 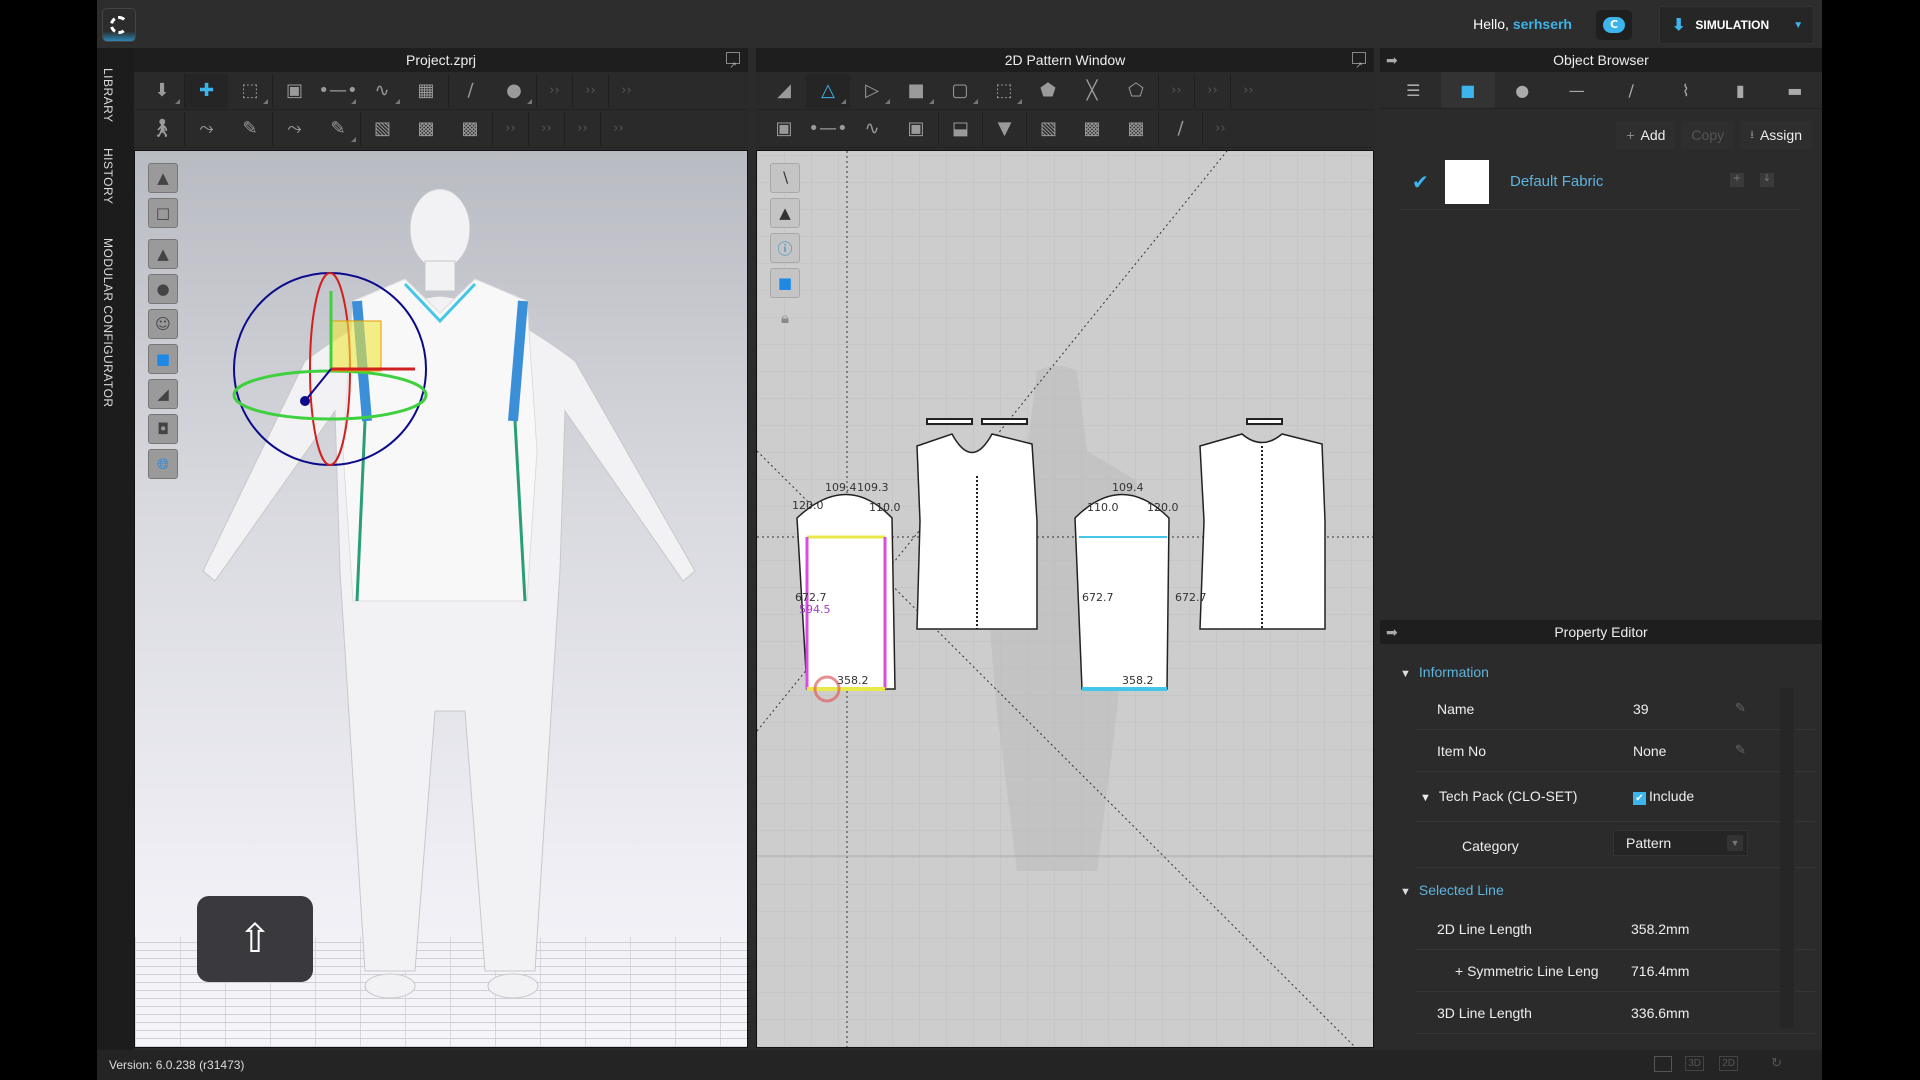 I want to click on clo-logo-icon, so click(x=119, y=25).